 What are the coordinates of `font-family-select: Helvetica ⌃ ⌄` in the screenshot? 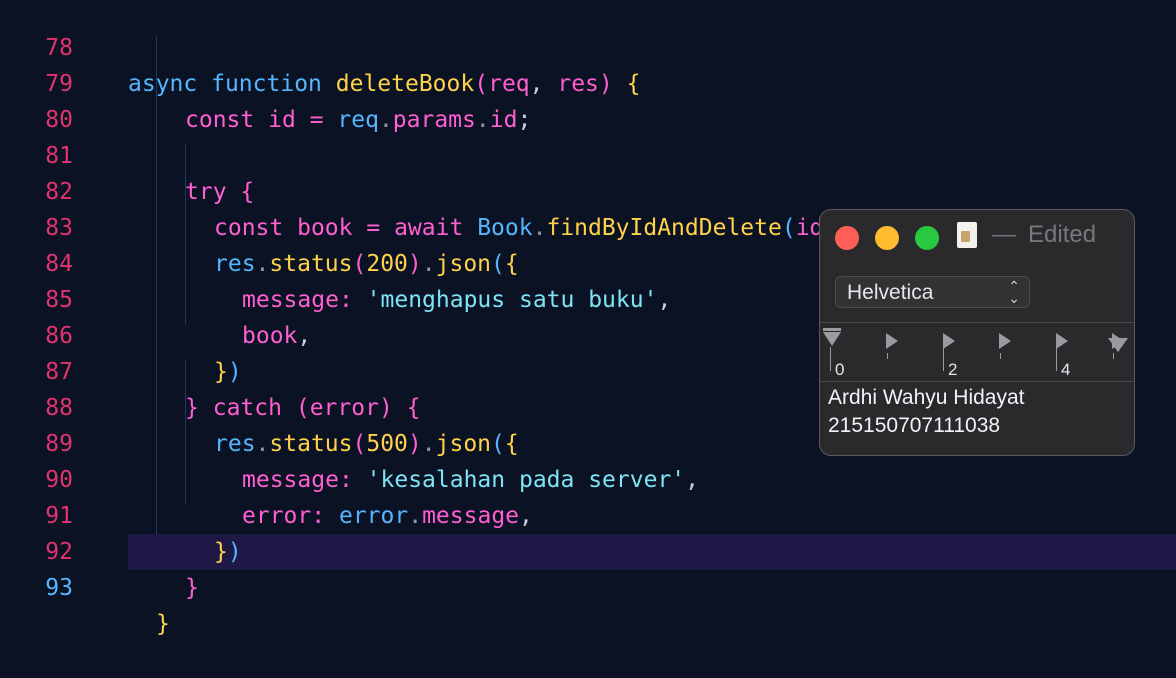 It's located at (932, 292).